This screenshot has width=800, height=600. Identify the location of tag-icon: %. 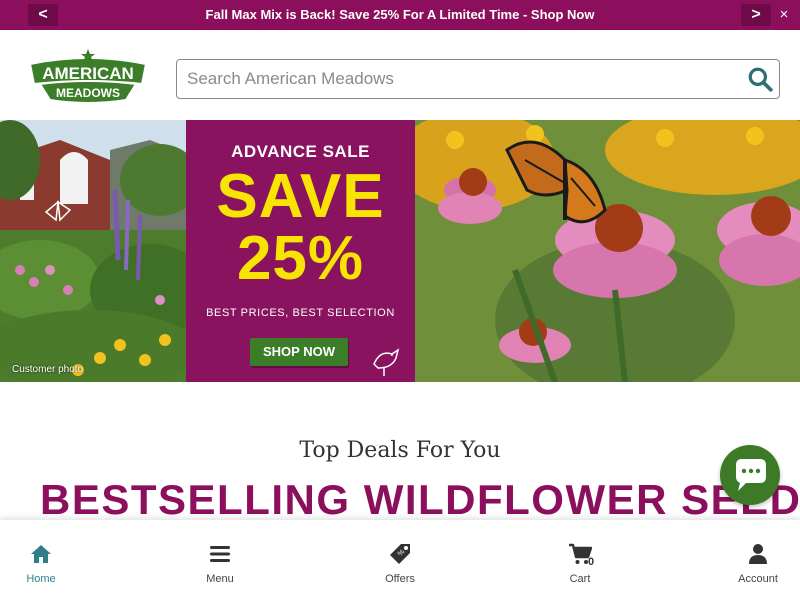
(400, 554).